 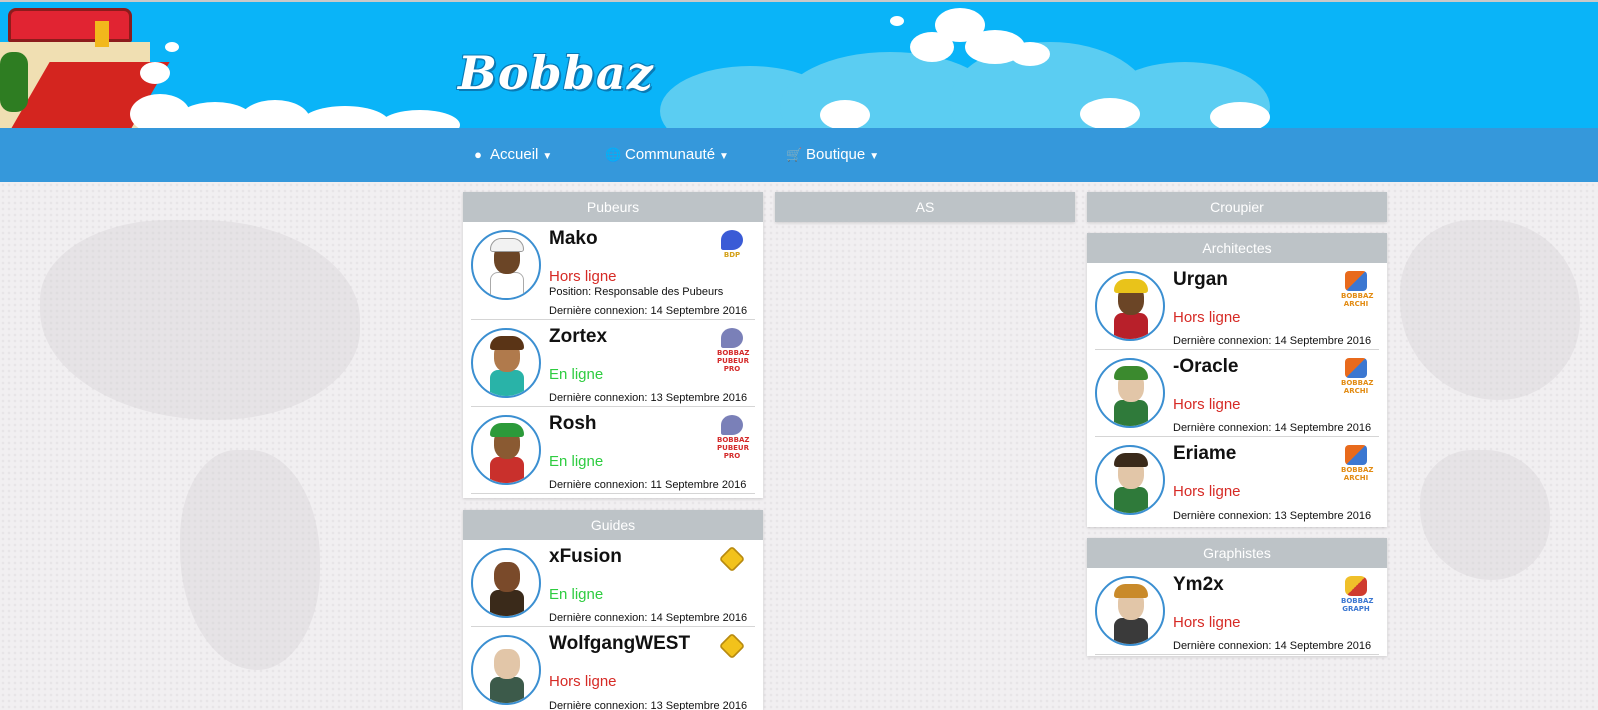 What do you see at coordinates (14, 82) in the screenshot?
I see `bush-decoration` at bounding box center [14, 82].